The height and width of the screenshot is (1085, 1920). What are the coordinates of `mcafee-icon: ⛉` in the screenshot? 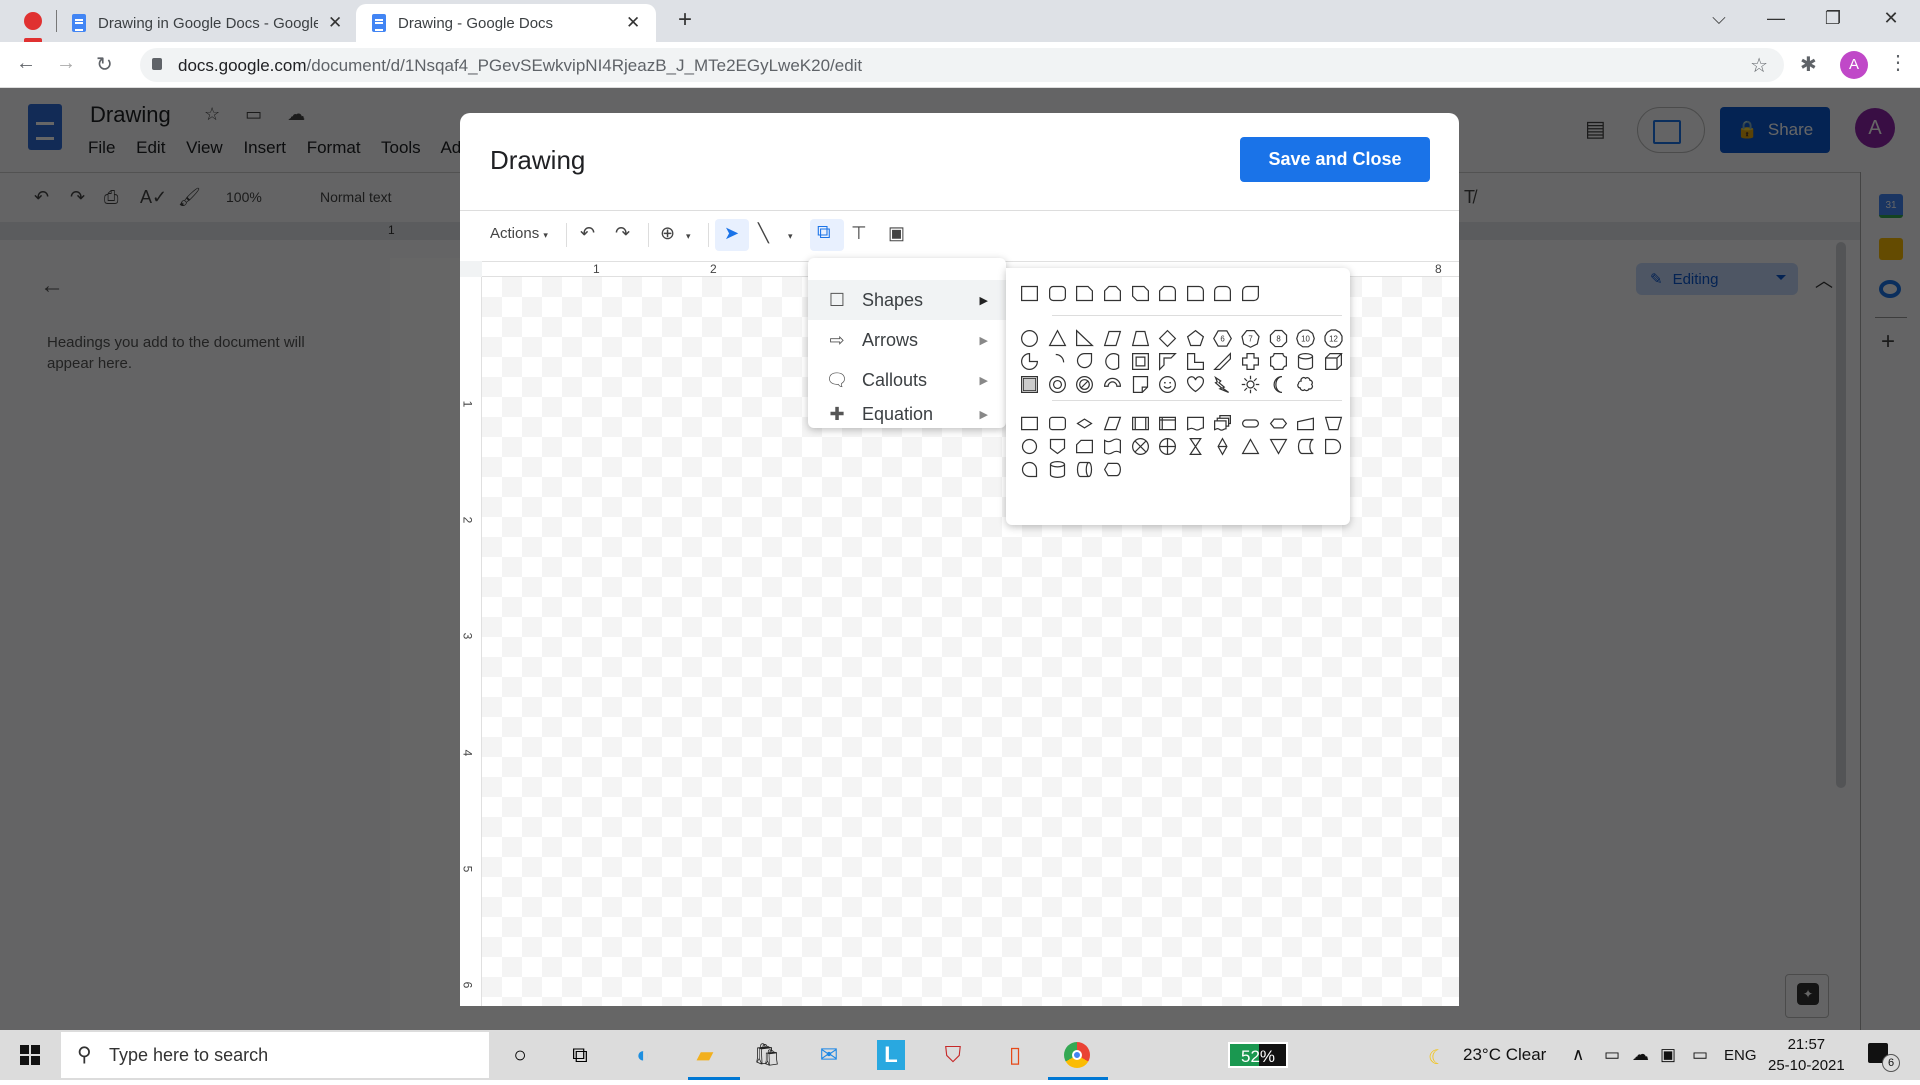 It's located at (953, 1055).